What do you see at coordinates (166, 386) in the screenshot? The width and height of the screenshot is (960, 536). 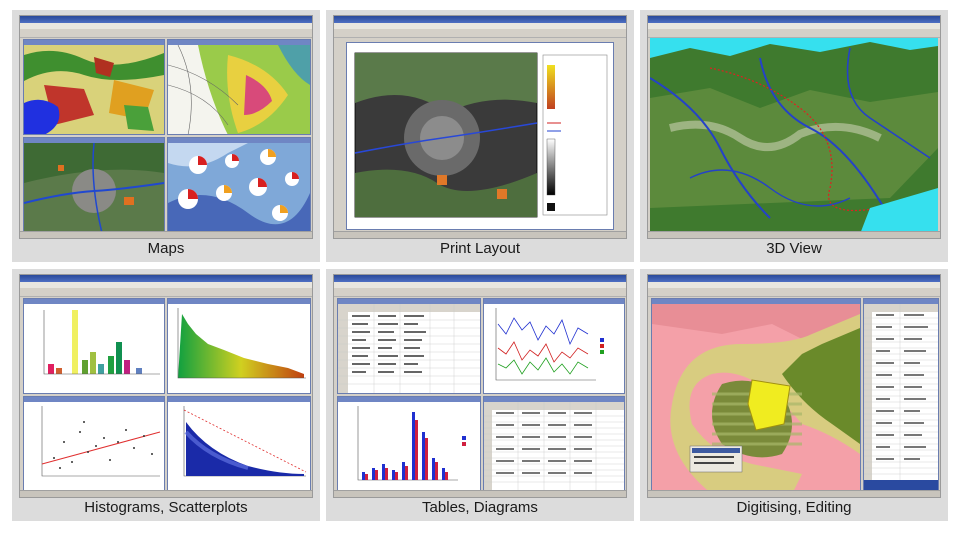 I see `histograms-screenshot` at bounding box center [166, 386].